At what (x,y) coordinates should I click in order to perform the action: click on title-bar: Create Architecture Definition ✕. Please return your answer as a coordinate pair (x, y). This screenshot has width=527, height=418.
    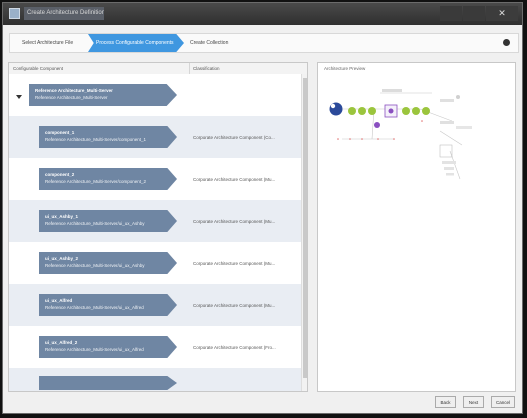
    Looking at the image, I should click on (262, 14).